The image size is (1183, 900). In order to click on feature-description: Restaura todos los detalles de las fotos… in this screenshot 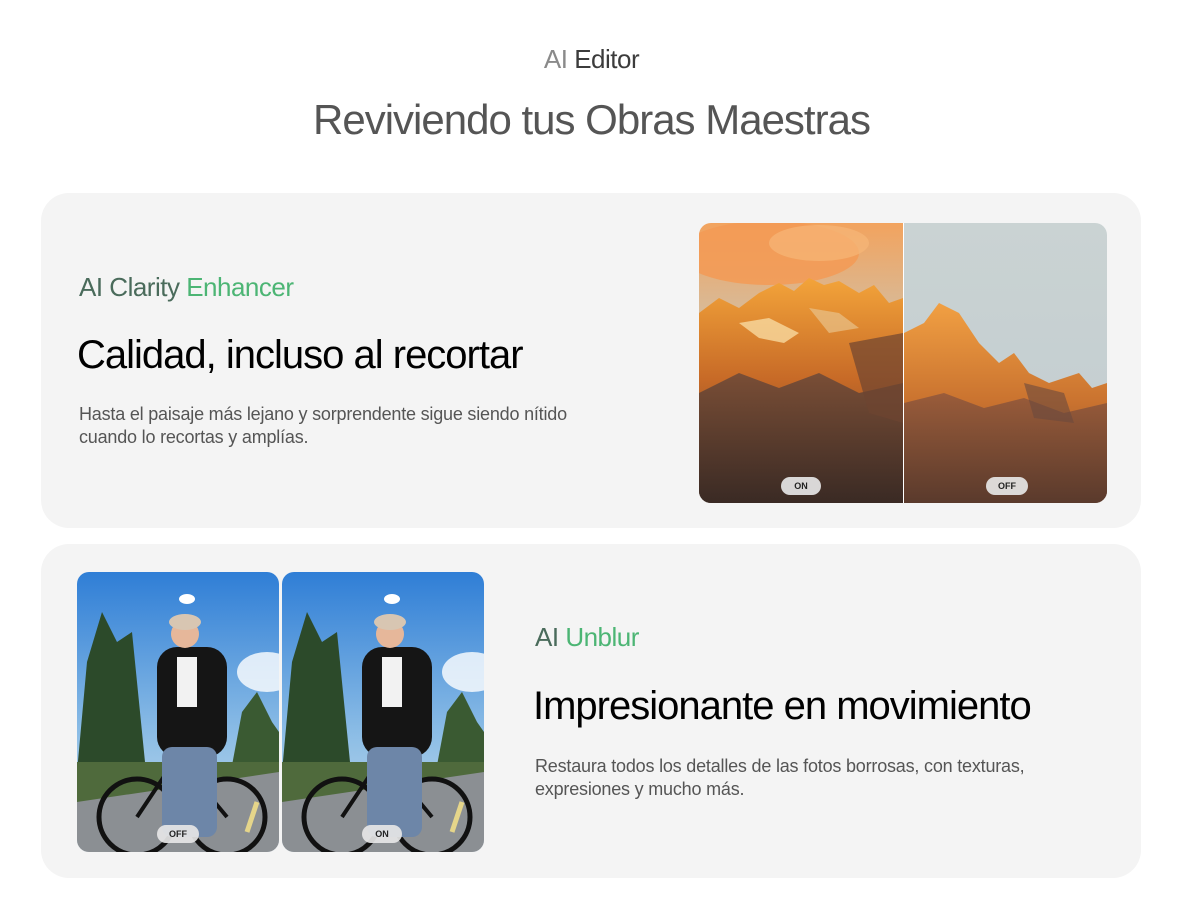, I will do `click(780, 777)`.